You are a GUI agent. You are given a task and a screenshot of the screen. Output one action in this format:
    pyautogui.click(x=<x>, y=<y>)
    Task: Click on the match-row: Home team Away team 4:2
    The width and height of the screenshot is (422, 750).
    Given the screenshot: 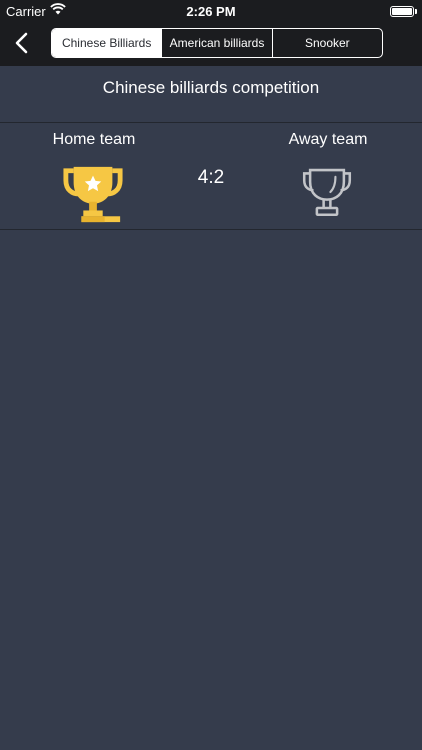 What is the action you would take?
    pyautogui.click(x=211, y=176)
    